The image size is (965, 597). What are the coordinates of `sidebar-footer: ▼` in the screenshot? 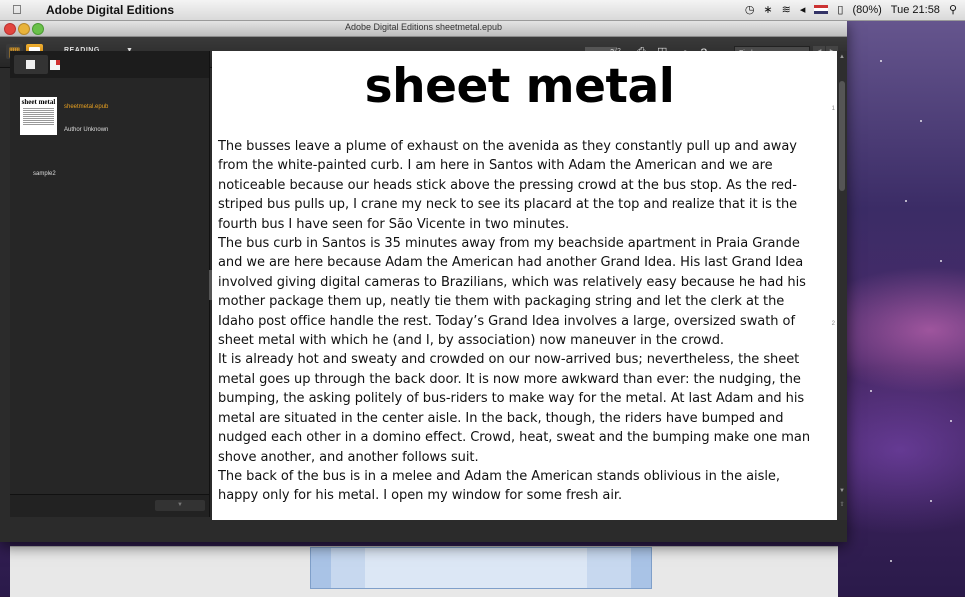 It's located at (109, 505).